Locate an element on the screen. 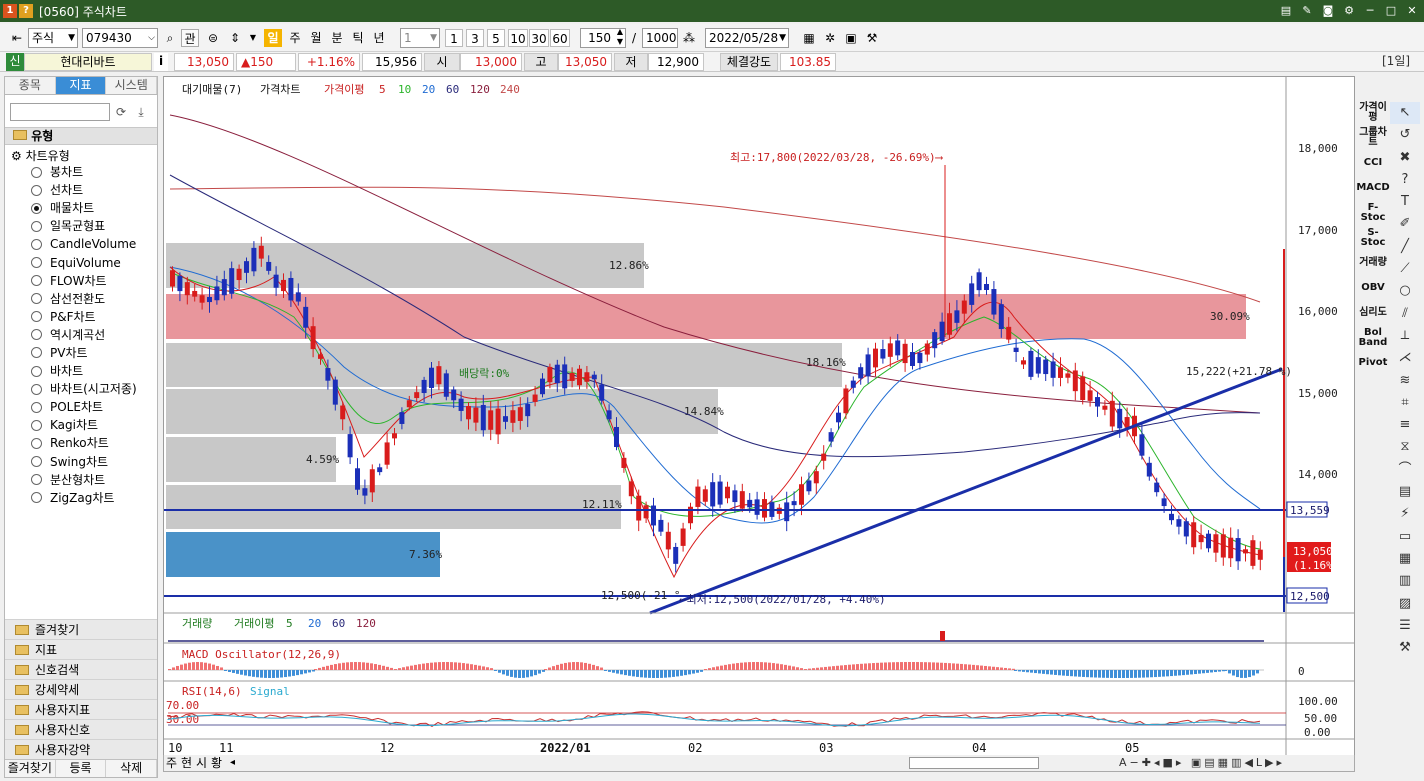 Image resolution: width=1424 pixels, height=781 pixels. tab-system: 시스템 is located at coordinates (132, 85).